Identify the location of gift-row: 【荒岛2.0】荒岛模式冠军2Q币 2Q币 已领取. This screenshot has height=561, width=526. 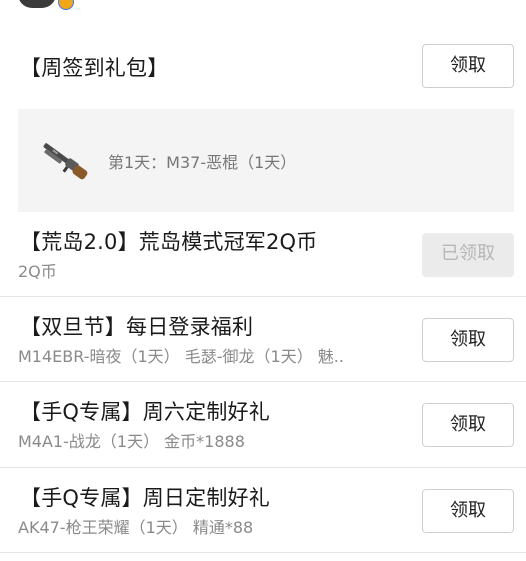
(266, 255).